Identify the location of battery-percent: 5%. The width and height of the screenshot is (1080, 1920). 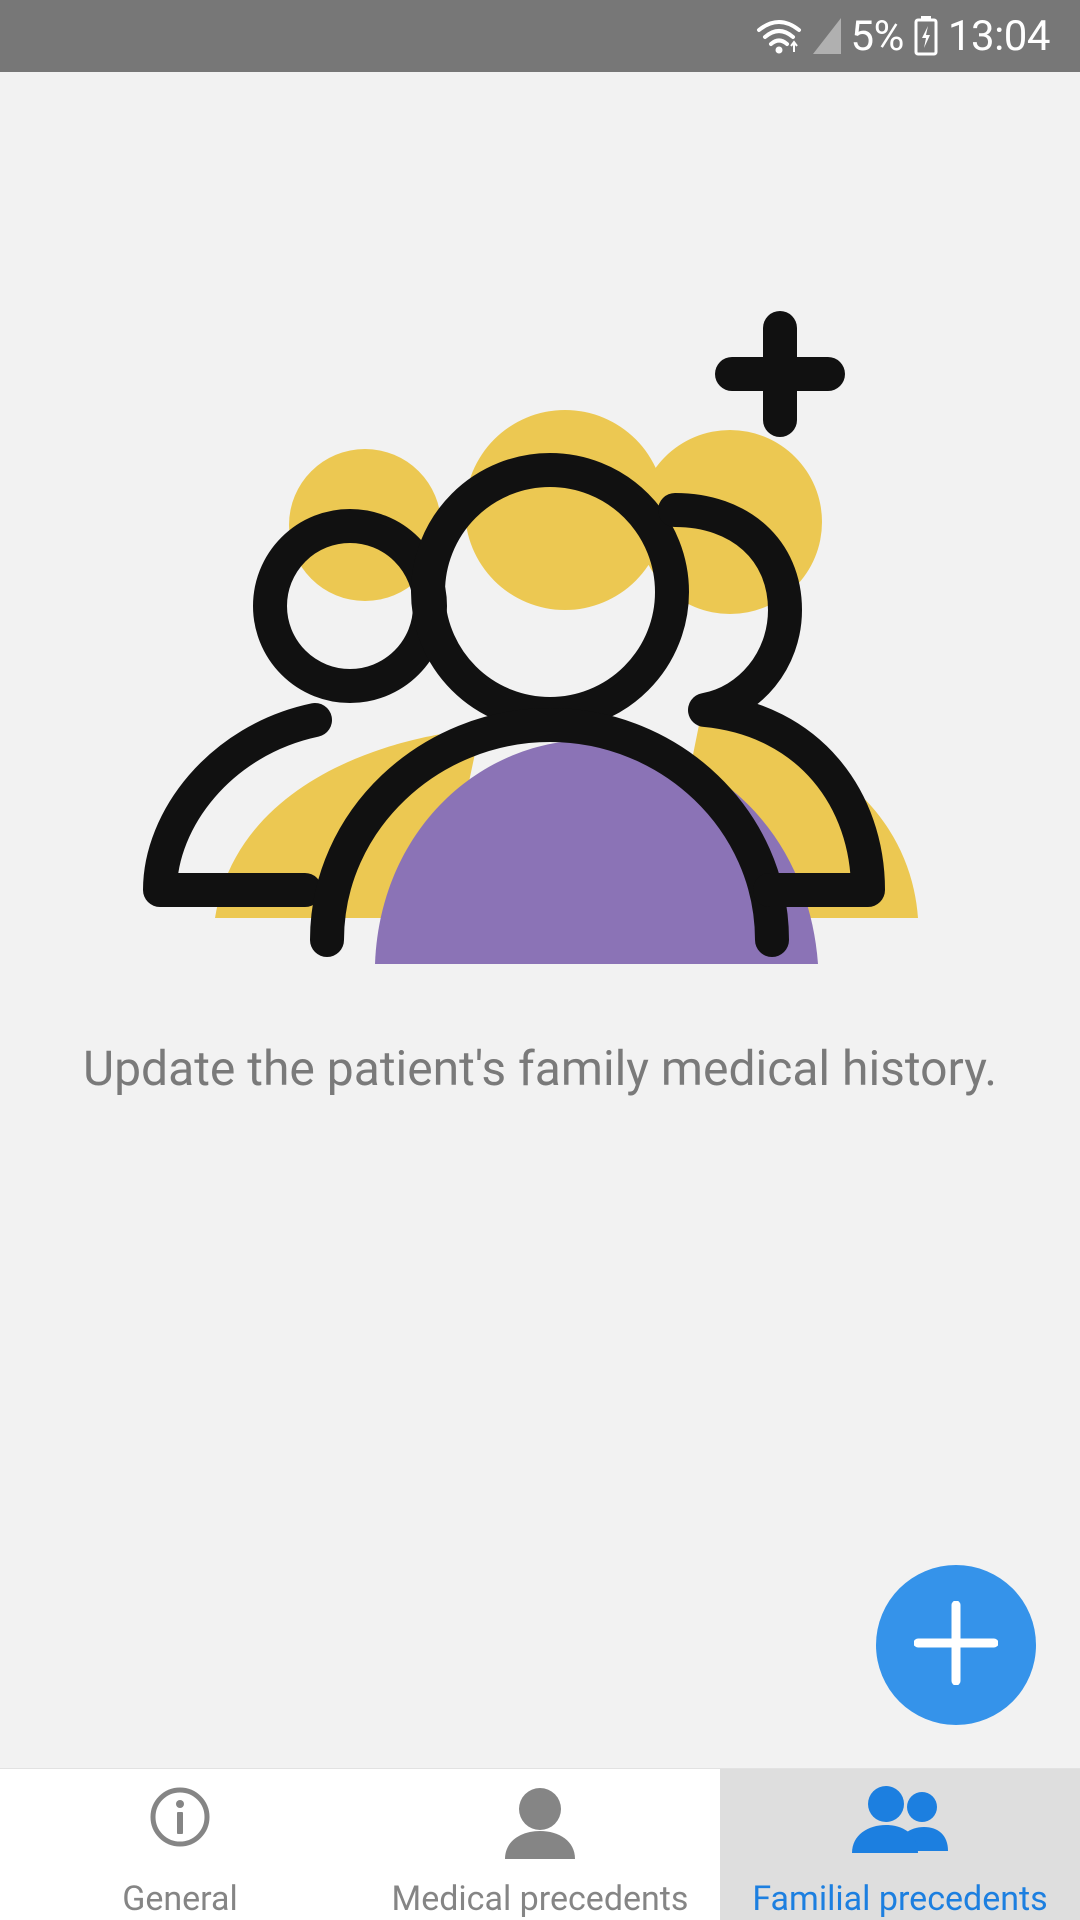
(877, 36).